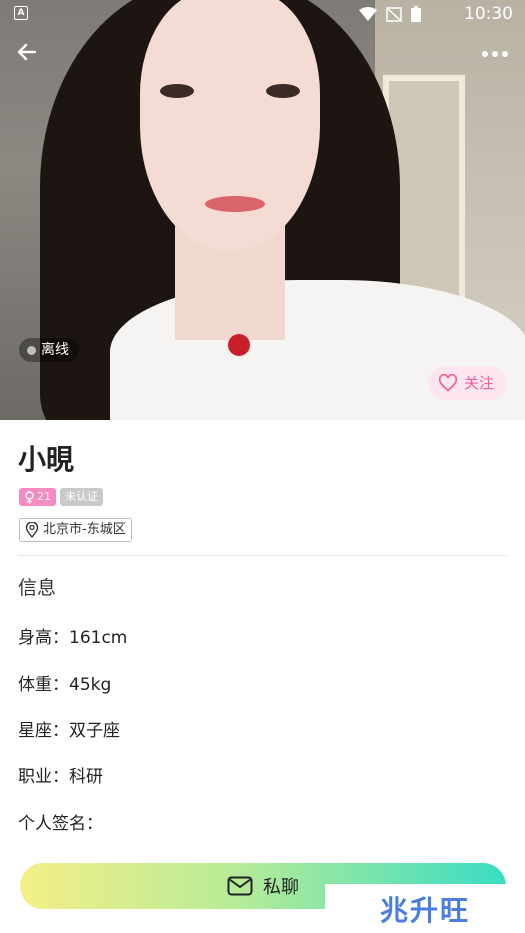 Image resolution: width=525 pixels, height=933 pixels. I want to click on profile-badges: 21 未认证, so click(61, 497).